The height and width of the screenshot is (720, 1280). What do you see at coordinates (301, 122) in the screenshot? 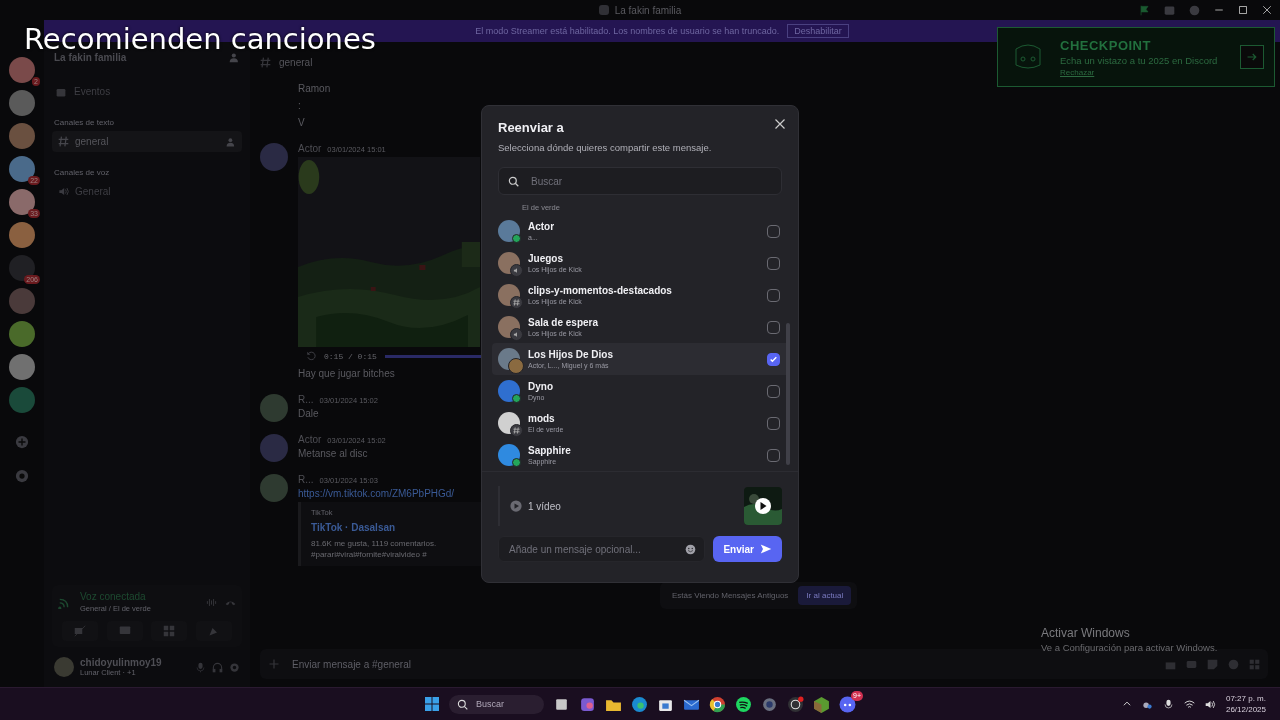
I see `message-text: V` at bounding box center [301, 122].